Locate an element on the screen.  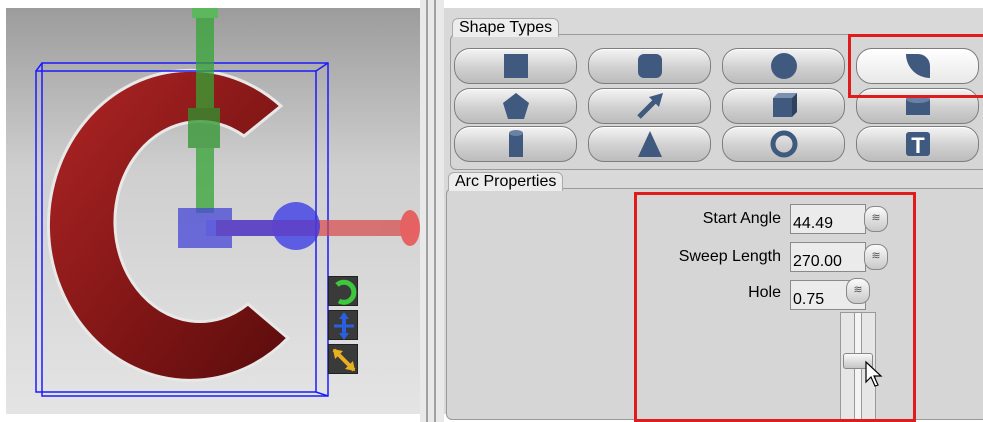
box-icon is located at coordinates (784, 105).